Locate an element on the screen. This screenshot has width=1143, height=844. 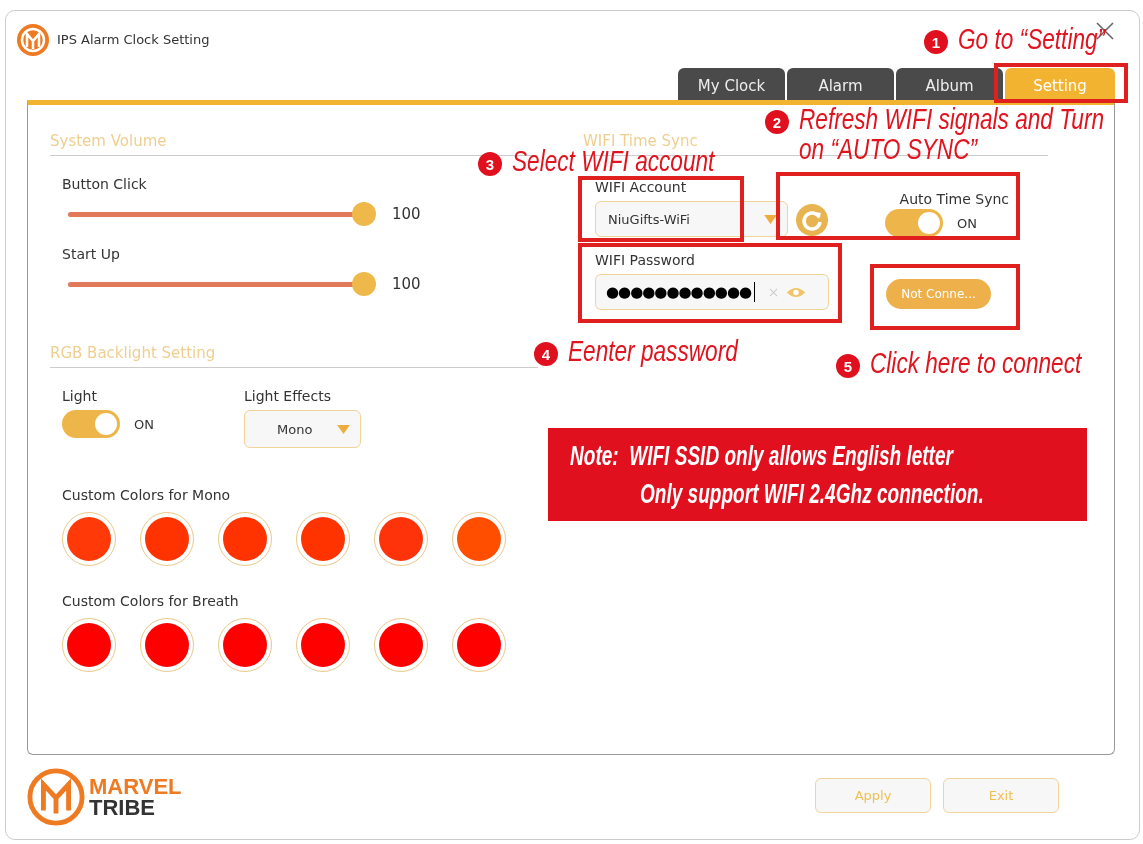
light-effects-label: Light Effects is located at coordinates (287, 396).